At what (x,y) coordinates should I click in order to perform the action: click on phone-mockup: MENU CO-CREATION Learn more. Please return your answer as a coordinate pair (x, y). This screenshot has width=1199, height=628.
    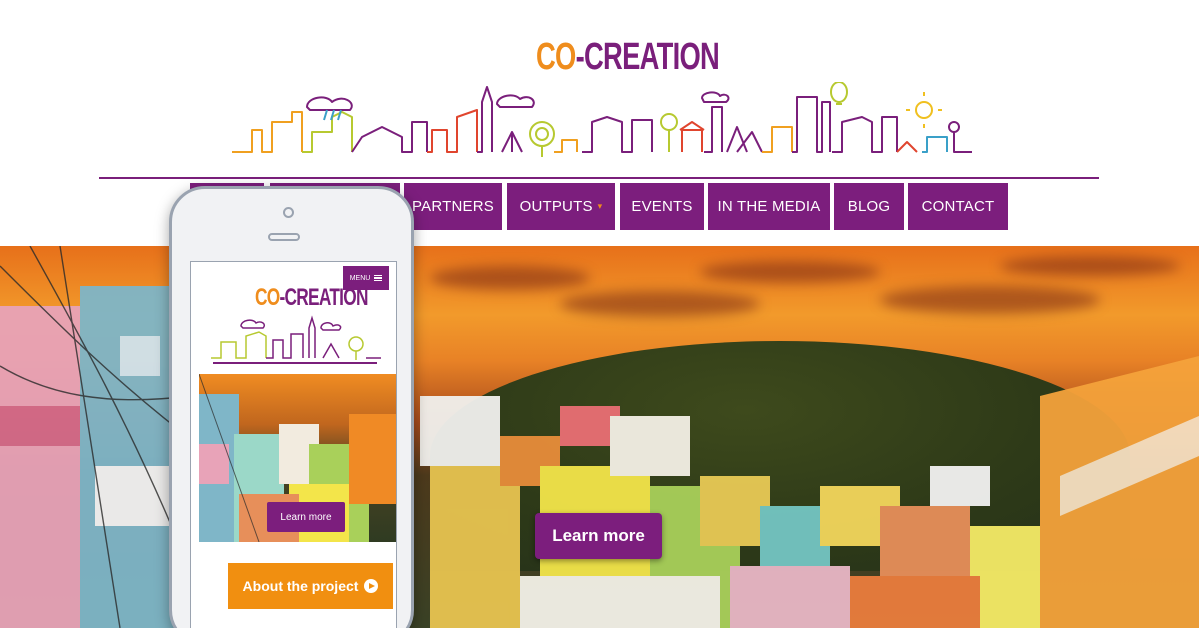
    Looking at the image, I should click on (291, 407).